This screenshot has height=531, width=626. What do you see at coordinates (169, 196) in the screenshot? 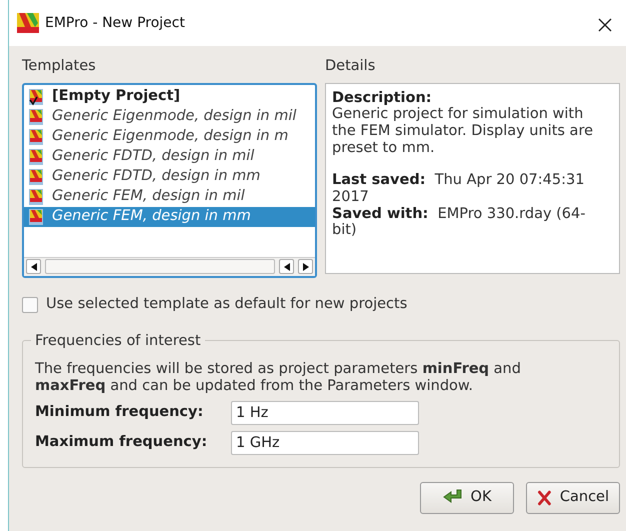
I see `template-item: Generic FEM, design in mil` at bounding box center [169, 196].